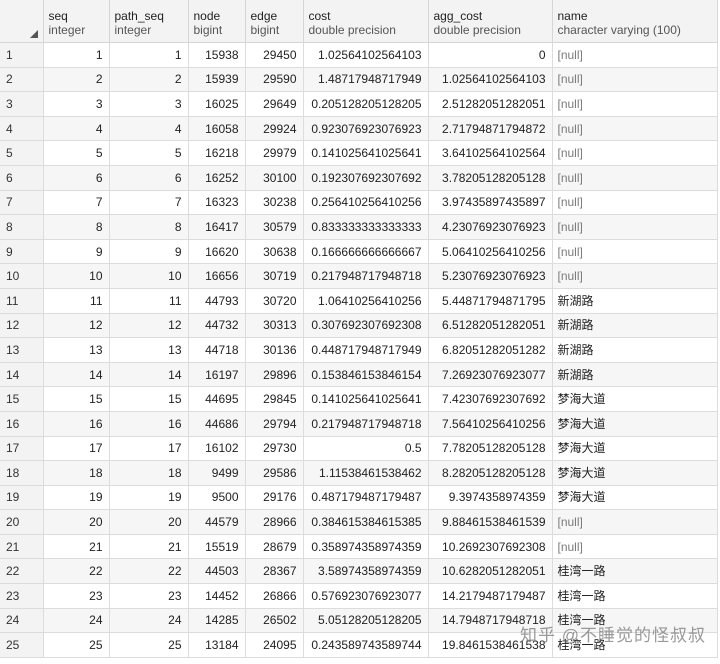 The height and width of the screenshot is (664, 720). Describe the element at coordinates (274, 350) in the screenshot. I see `cell-edge: 30136` at that location.